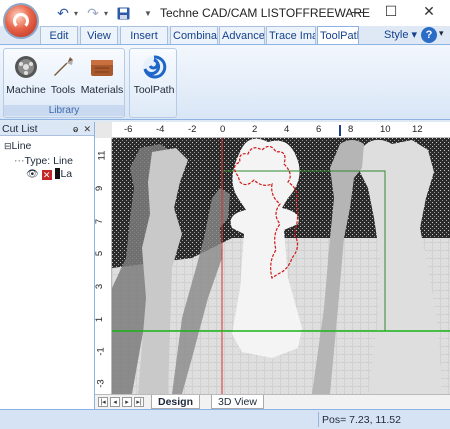 The image size is (450, 429). I want to click on pin-icon: ⱺ, so click(76, 129).